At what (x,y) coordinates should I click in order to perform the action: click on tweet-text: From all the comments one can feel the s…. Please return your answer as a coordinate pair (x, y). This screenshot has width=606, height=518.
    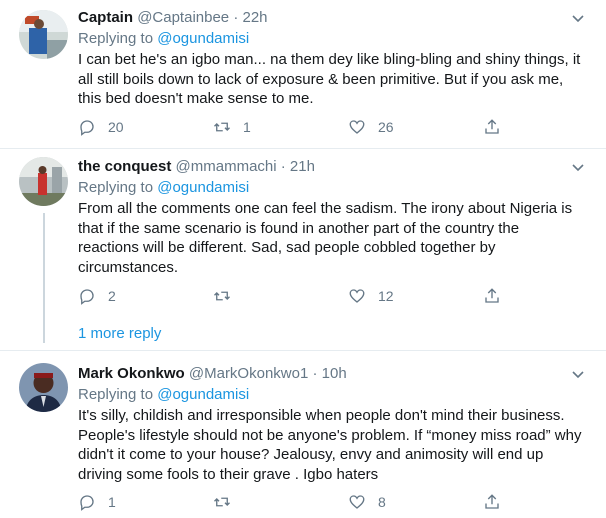
    Looking at the image, I should click on (333, 238).